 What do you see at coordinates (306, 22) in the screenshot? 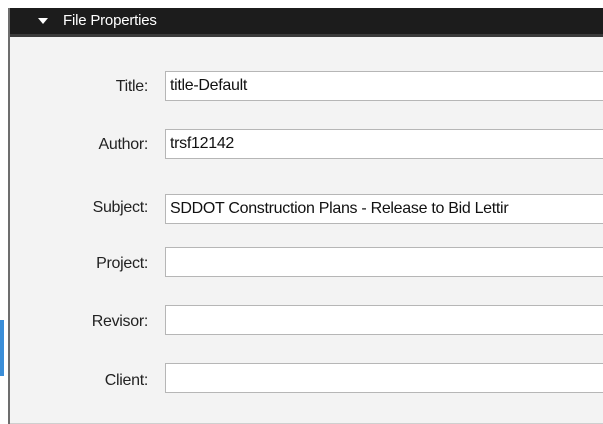
I see `panel-header: File Properties` at bounding box center [306, 22].